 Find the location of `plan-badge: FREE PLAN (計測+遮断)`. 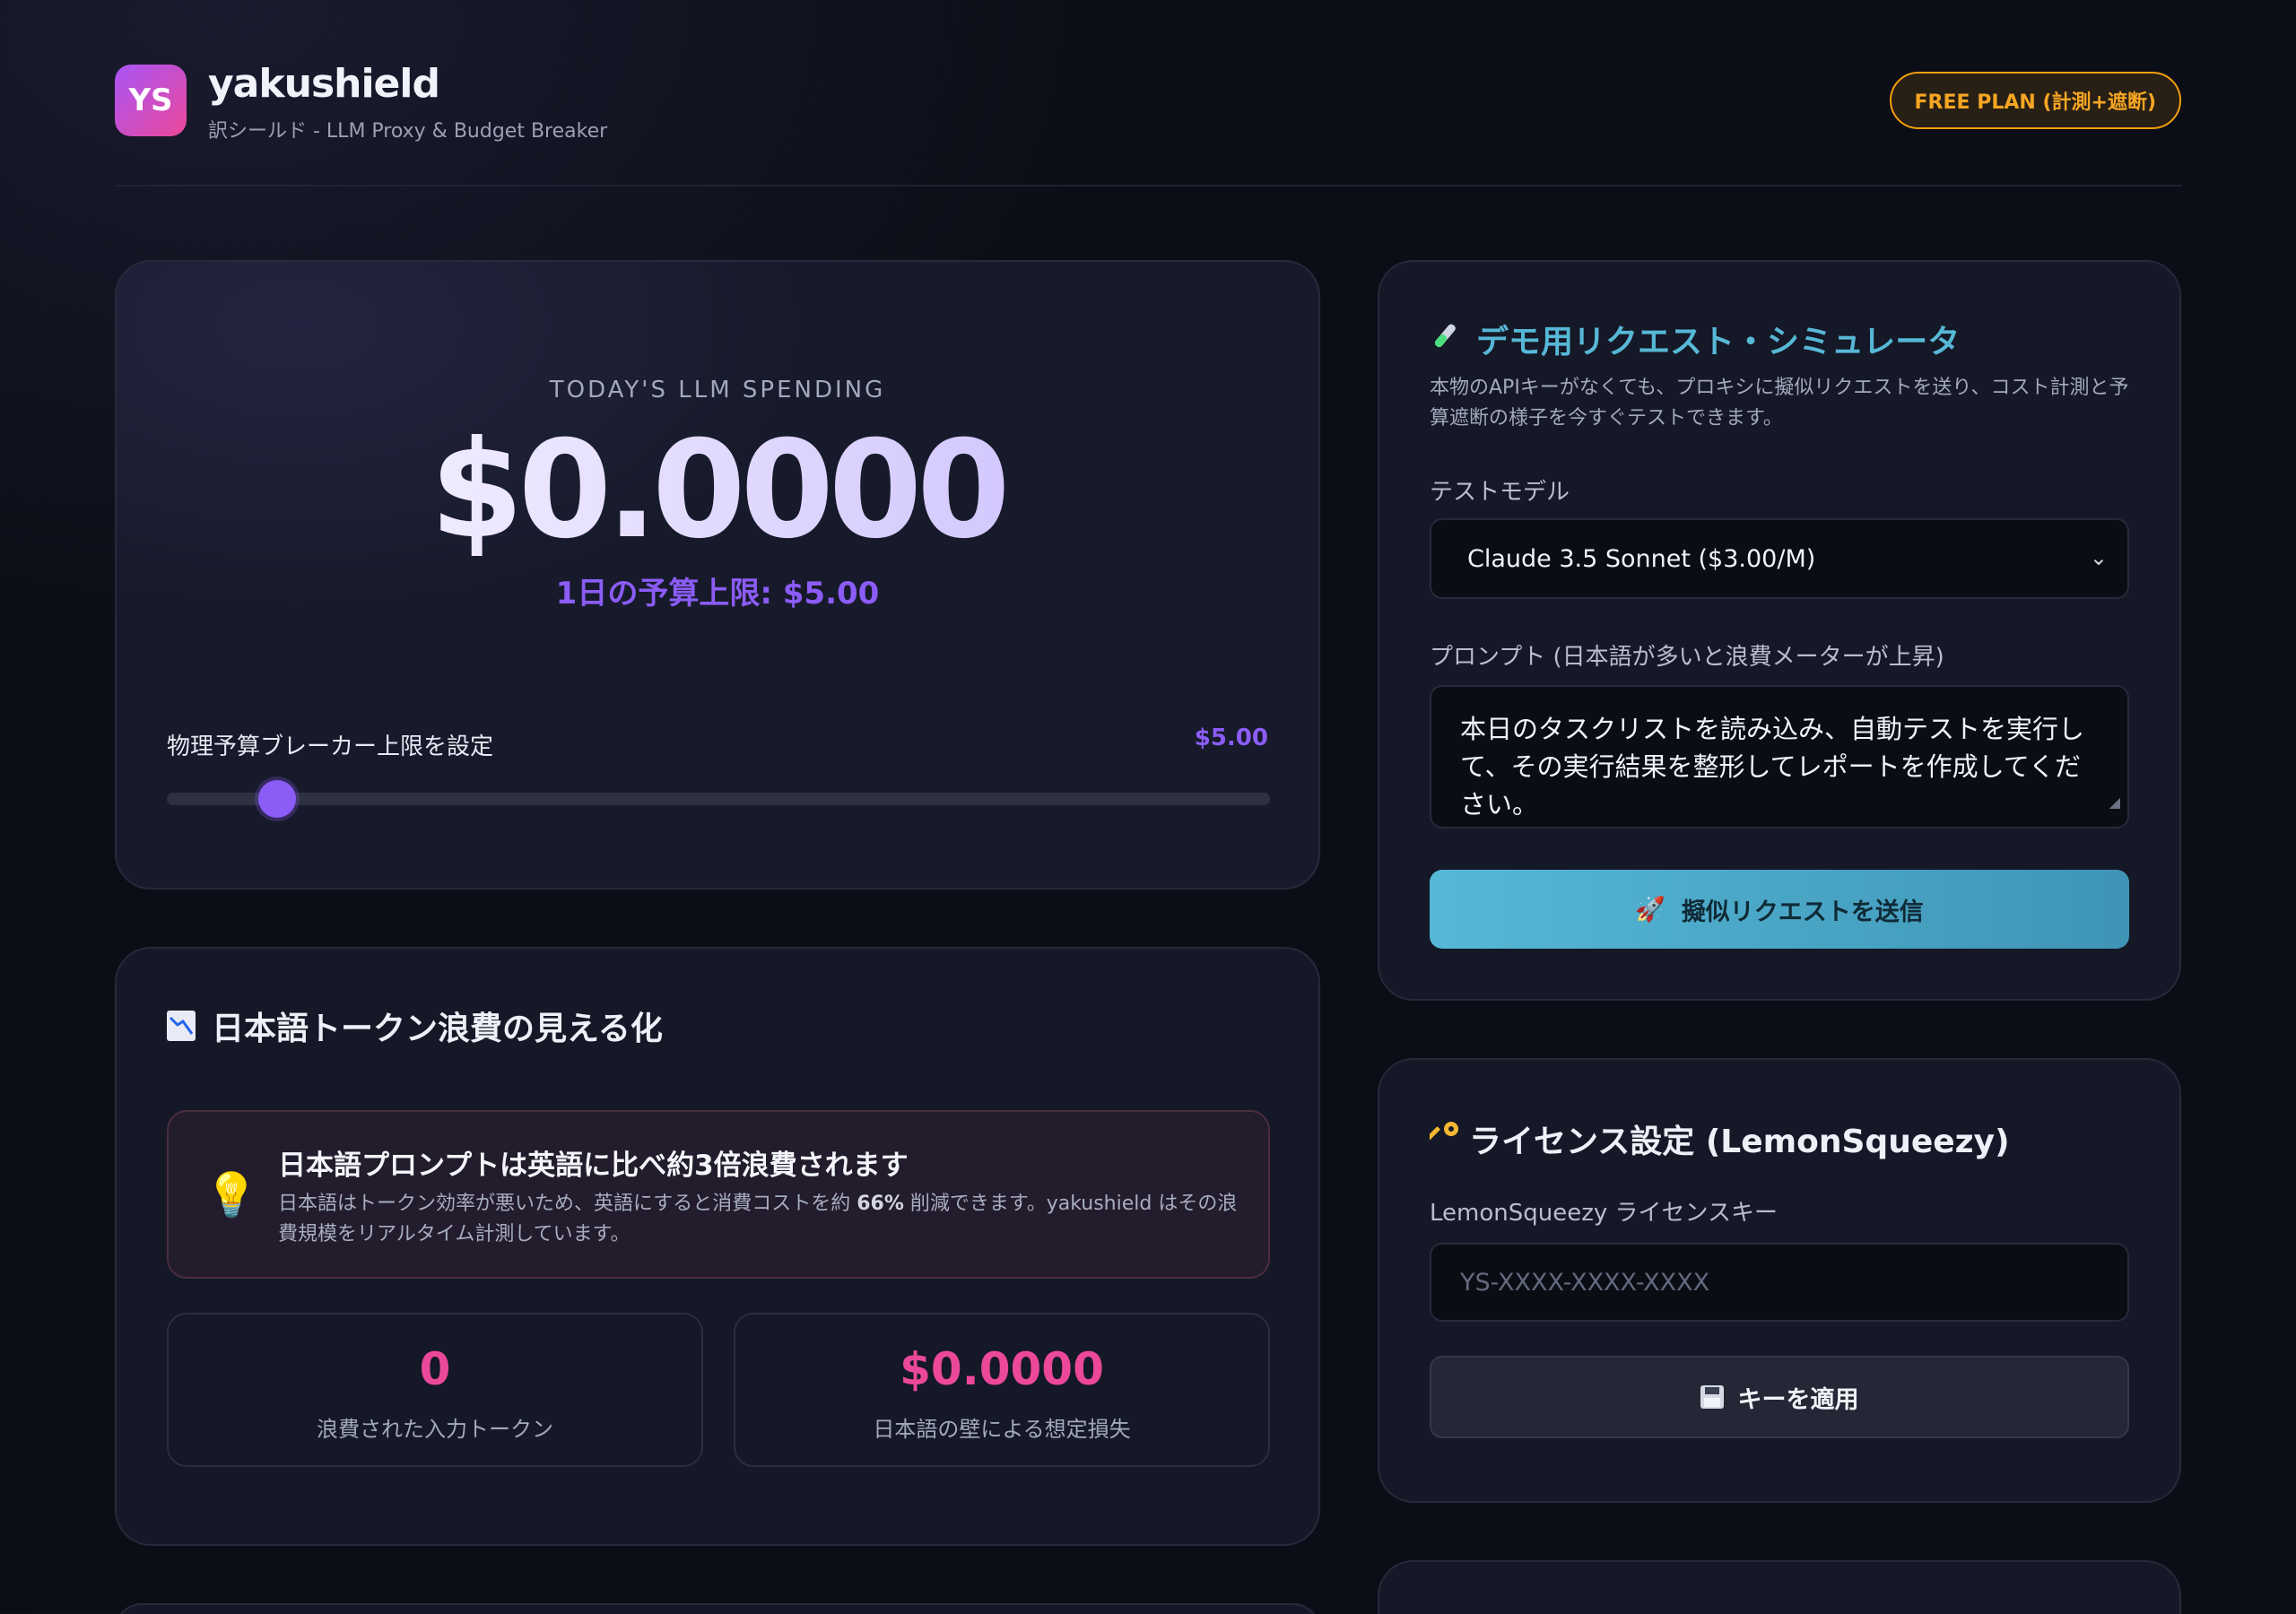

plan-badge: FREE PLAN (計測+遮断) is located at coordinates (2035, 100).